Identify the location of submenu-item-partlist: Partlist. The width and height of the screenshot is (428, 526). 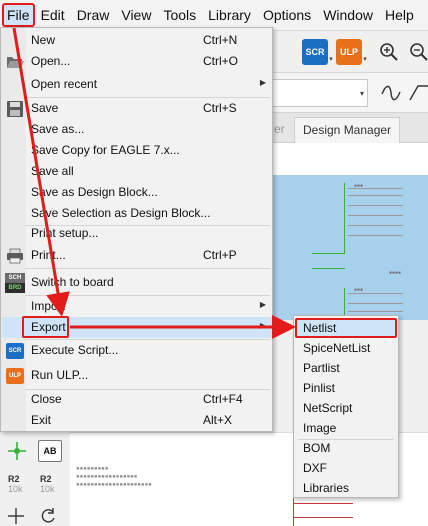
(346, 368).